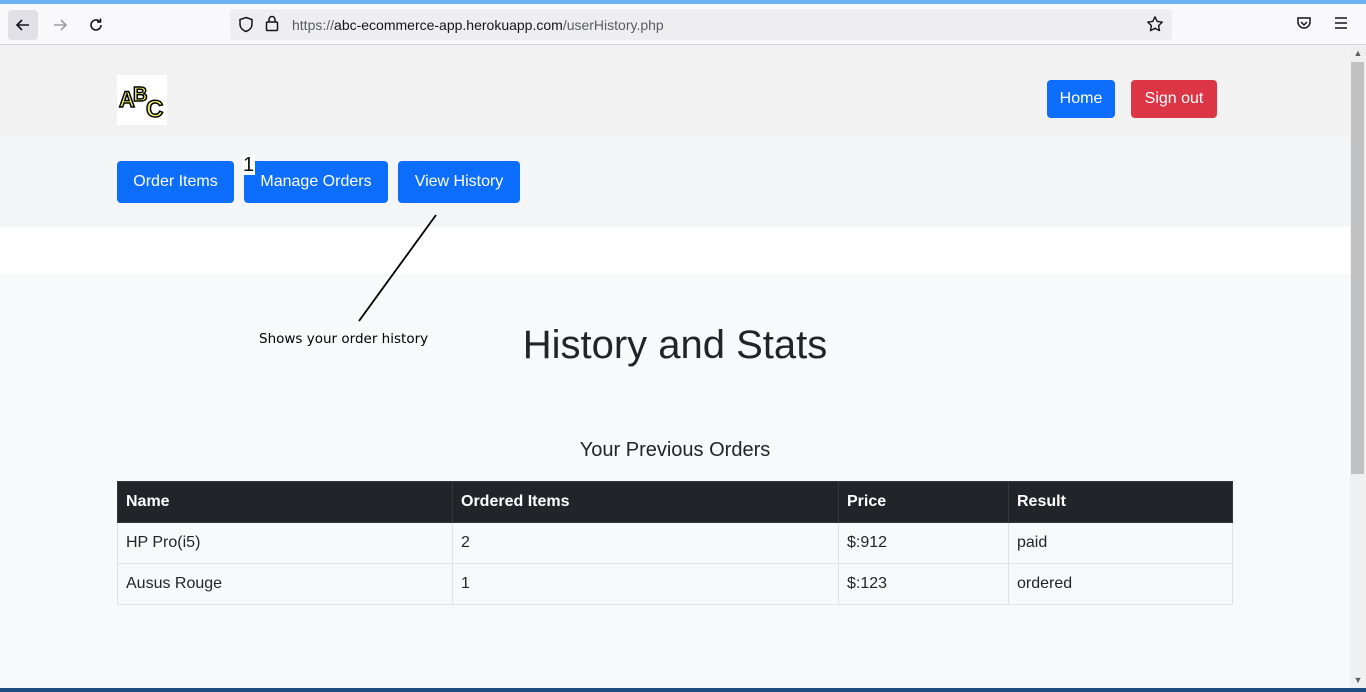  I want to click on site-header: A B C Home Sign out, so click(675, 91).